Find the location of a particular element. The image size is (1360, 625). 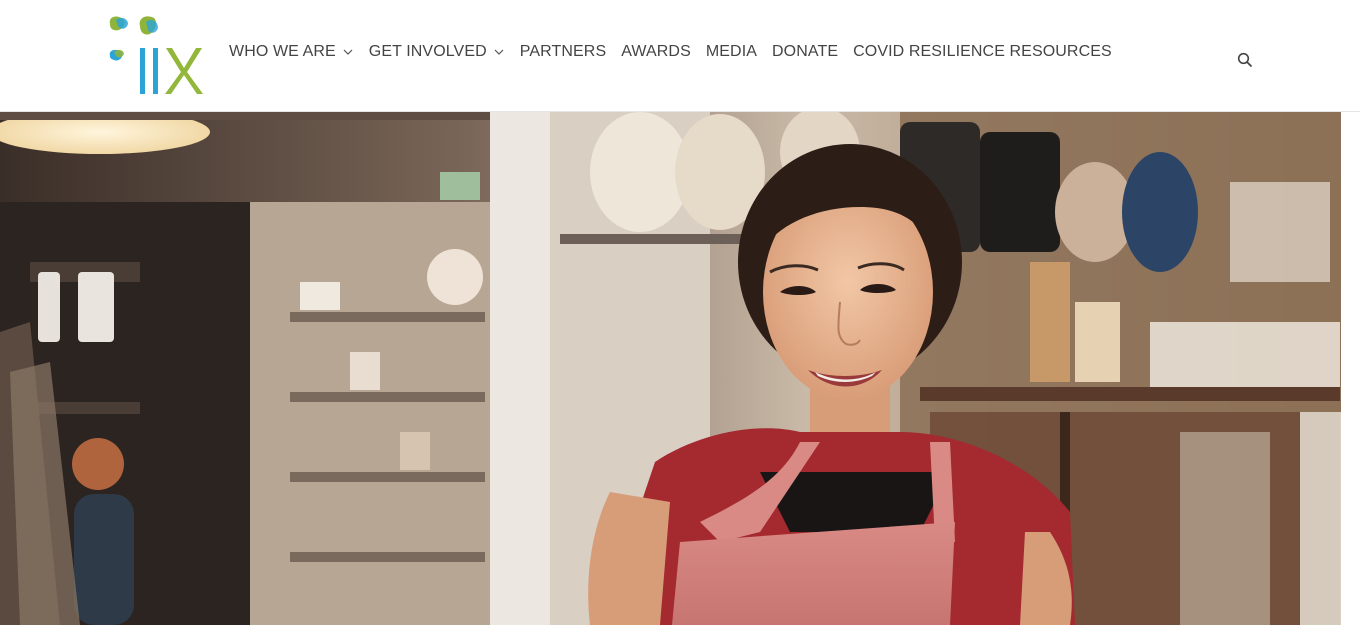

nav-item-label: AWARDS is located at coordinates (656, 51).